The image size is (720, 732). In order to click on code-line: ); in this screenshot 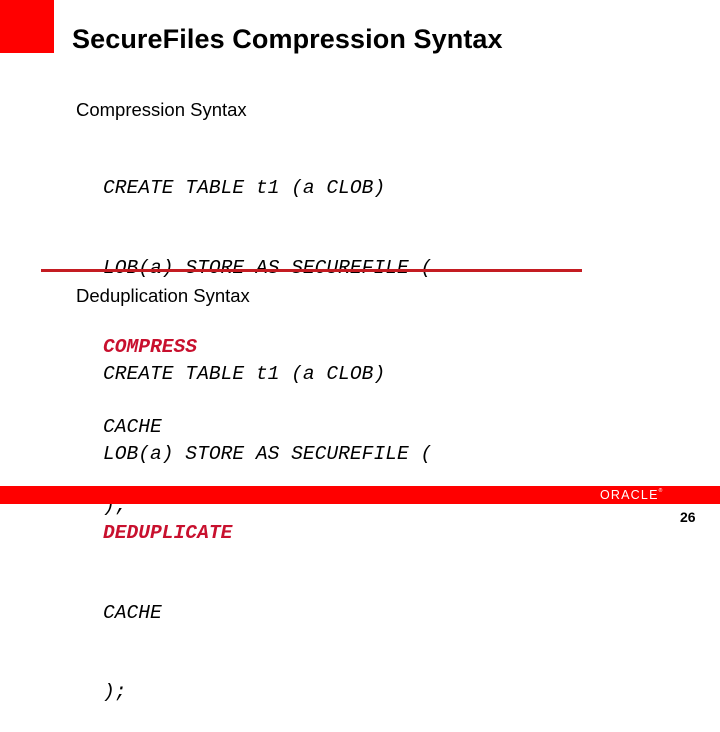, I will do `click(115, 692)`.